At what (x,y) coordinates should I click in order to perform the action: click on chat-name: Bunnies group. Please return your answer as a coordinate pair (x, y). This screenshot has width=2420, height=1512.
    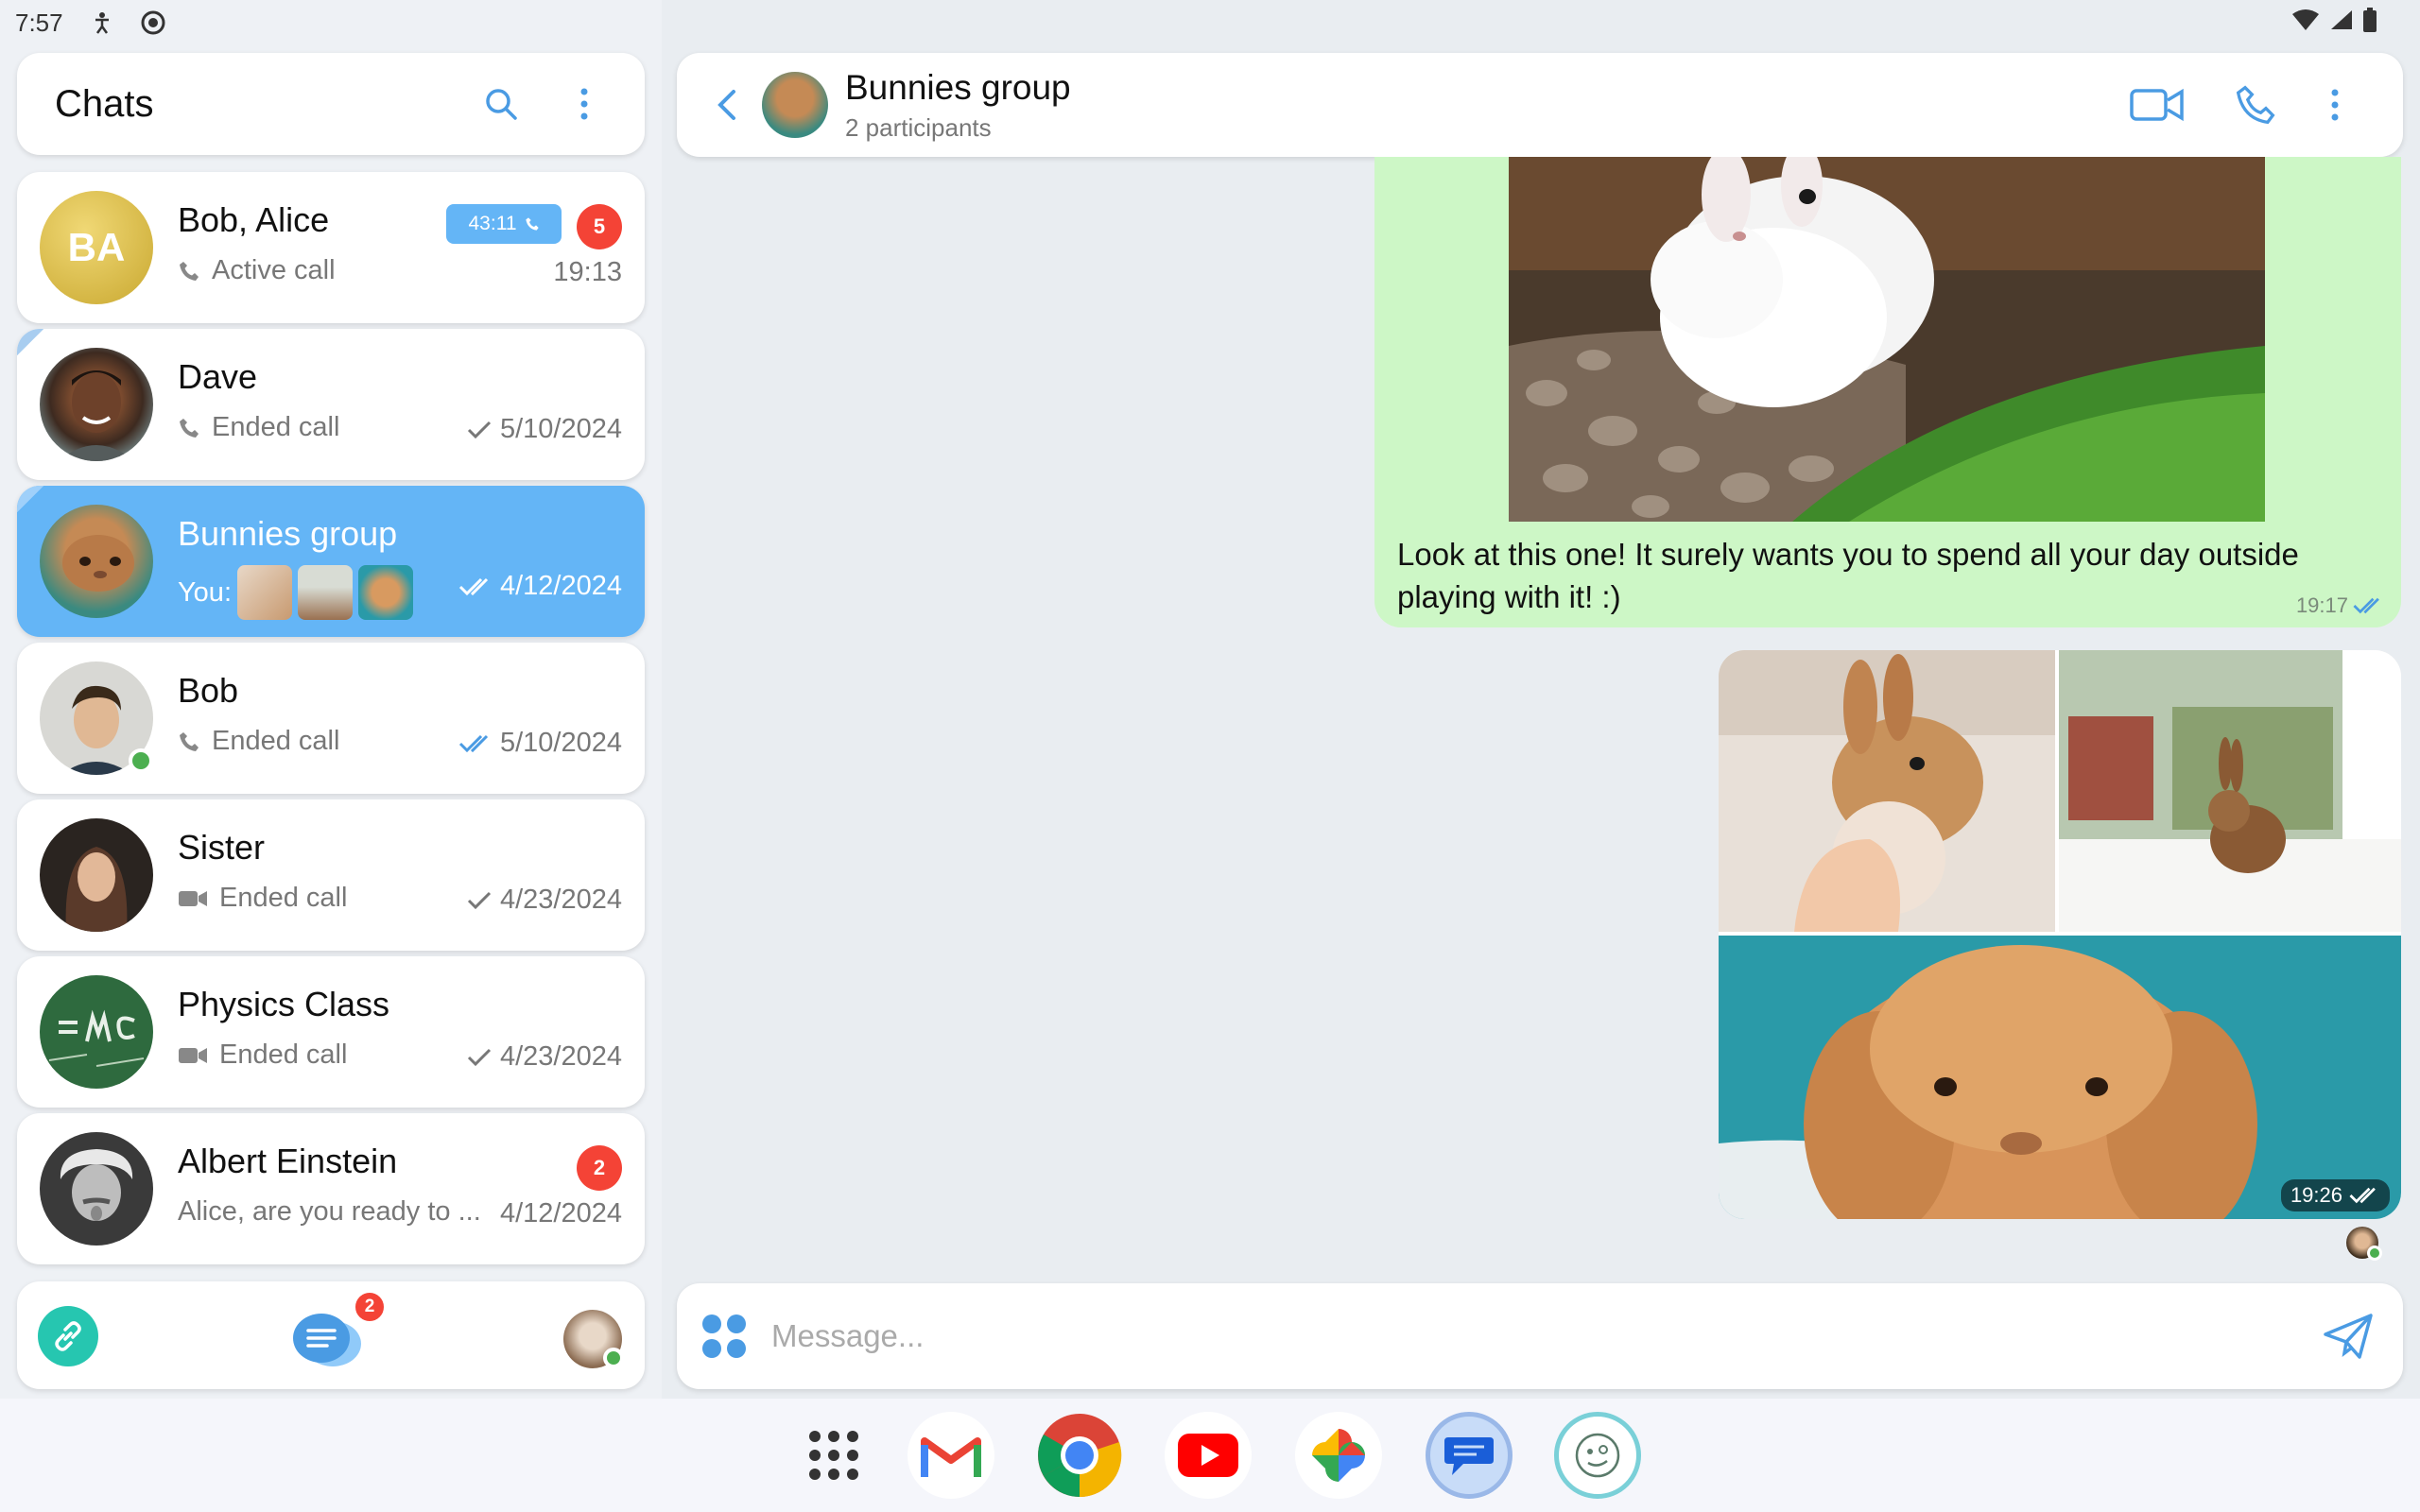
    Looking at the image, I should click on (288, 533).